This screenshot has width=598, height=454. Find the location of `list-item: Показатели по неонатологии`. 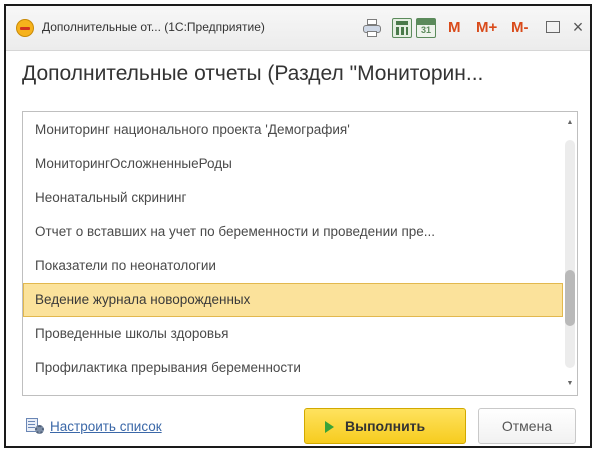

list-item: Показатели по неонатологии is located at coordinates (292, 266).